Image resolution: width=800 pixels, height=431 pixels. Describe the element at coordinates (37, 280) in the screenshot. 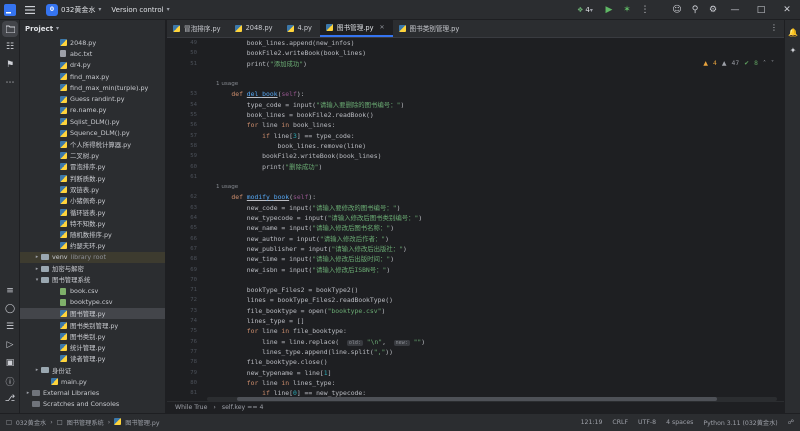

I see `chevron-down-icon: ▾` at that location.